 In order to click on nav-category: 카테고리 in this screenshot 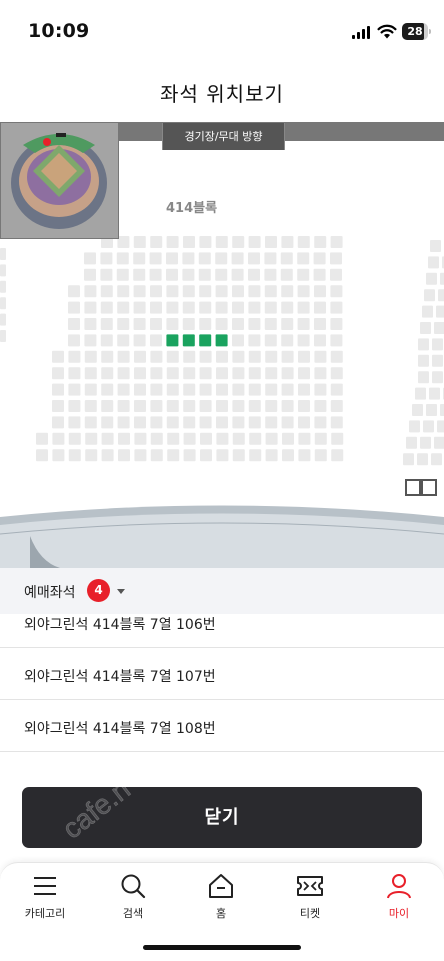, I will do `click(45, 898)`.